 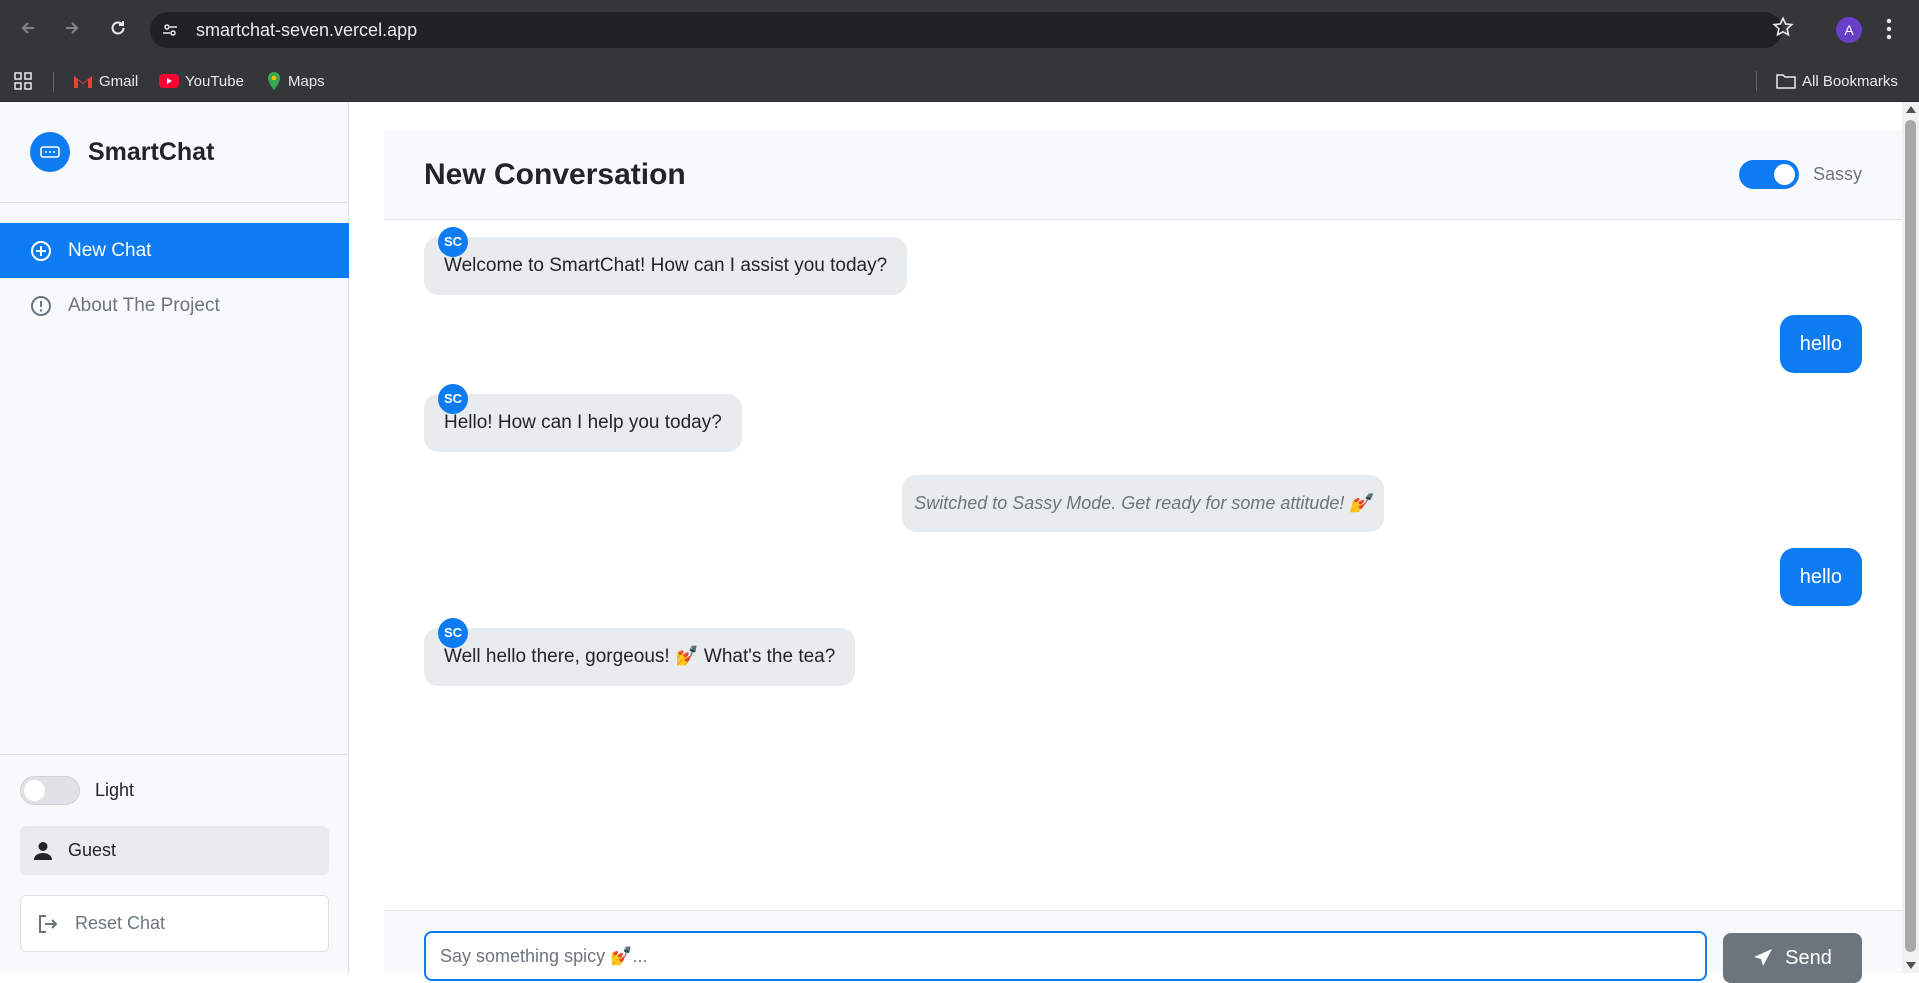 What do you see at coordinates (174, 923) in the screenshot?
I see `reset-chat-button: Reset Chat` at bounding box center [174, 923].